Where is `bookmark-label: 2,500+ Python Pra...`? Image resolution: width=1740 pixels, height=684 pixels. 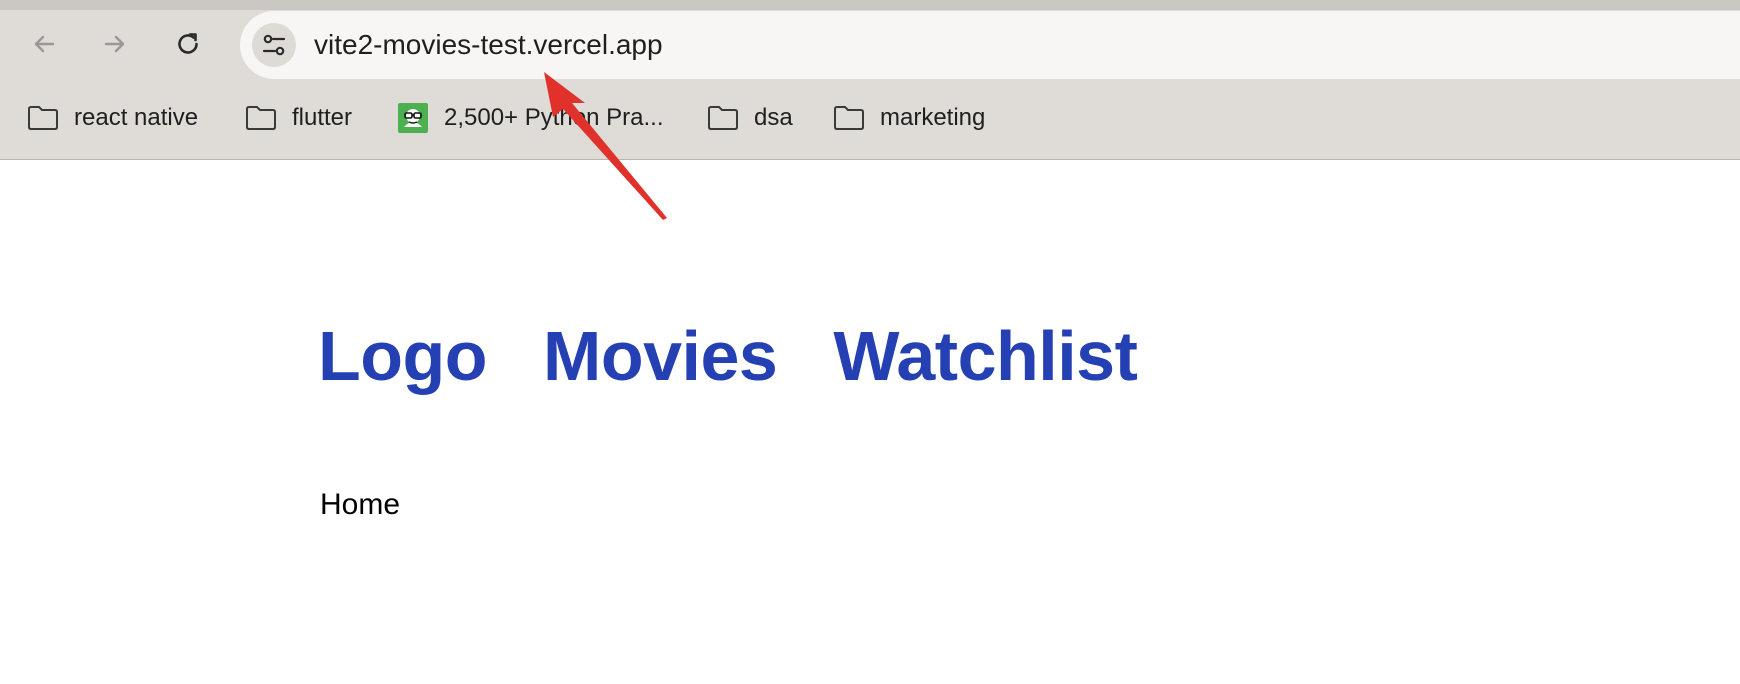
bookmark-label: 2,500+ Python Pra... is located at coordinates (554, 117).